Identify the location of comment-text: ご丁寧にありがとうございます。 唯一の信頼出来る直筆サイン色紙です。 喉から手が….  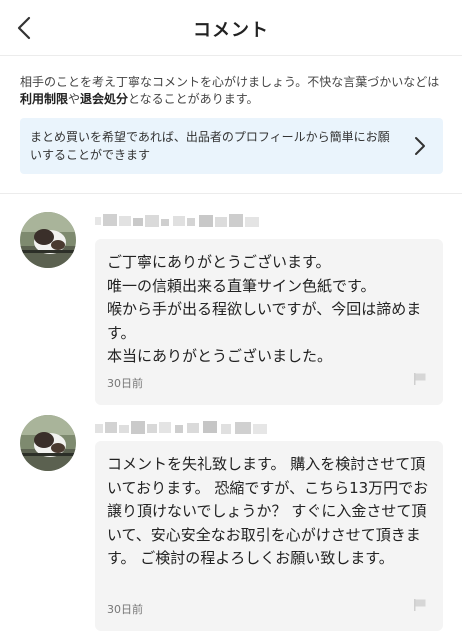
(264, 309).